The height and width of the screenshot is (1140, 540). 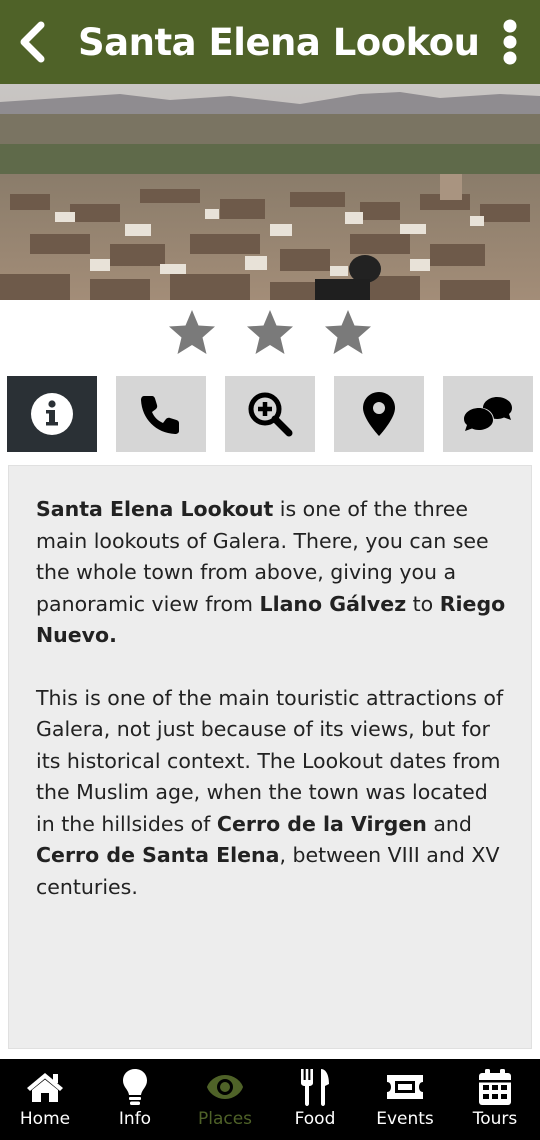 What do you see at coordinates (405, 1087) in the screenshot?
I see `ticket-icon` at bounding box center [405, 1087].